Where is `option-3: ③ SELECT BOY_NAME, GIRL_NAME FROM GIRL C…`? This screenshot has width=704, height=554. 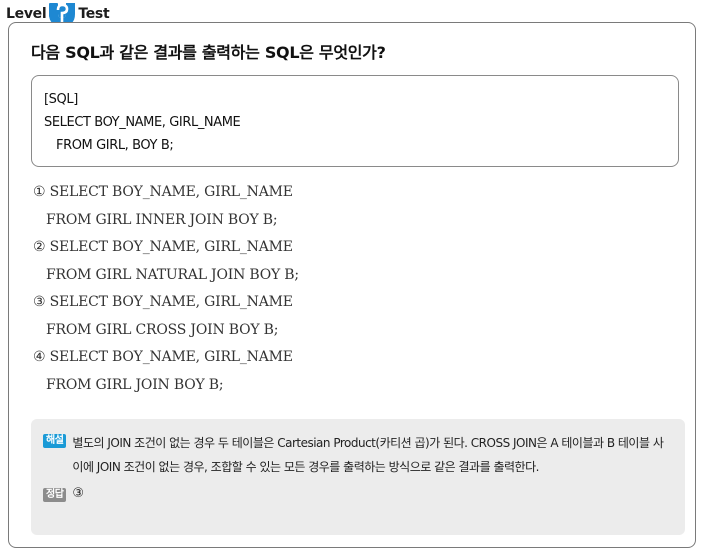
option-3: ③ SELECT BOY_NAME, GIRL_NAME FROM GIRL C… is located at coordinates (166, 316).